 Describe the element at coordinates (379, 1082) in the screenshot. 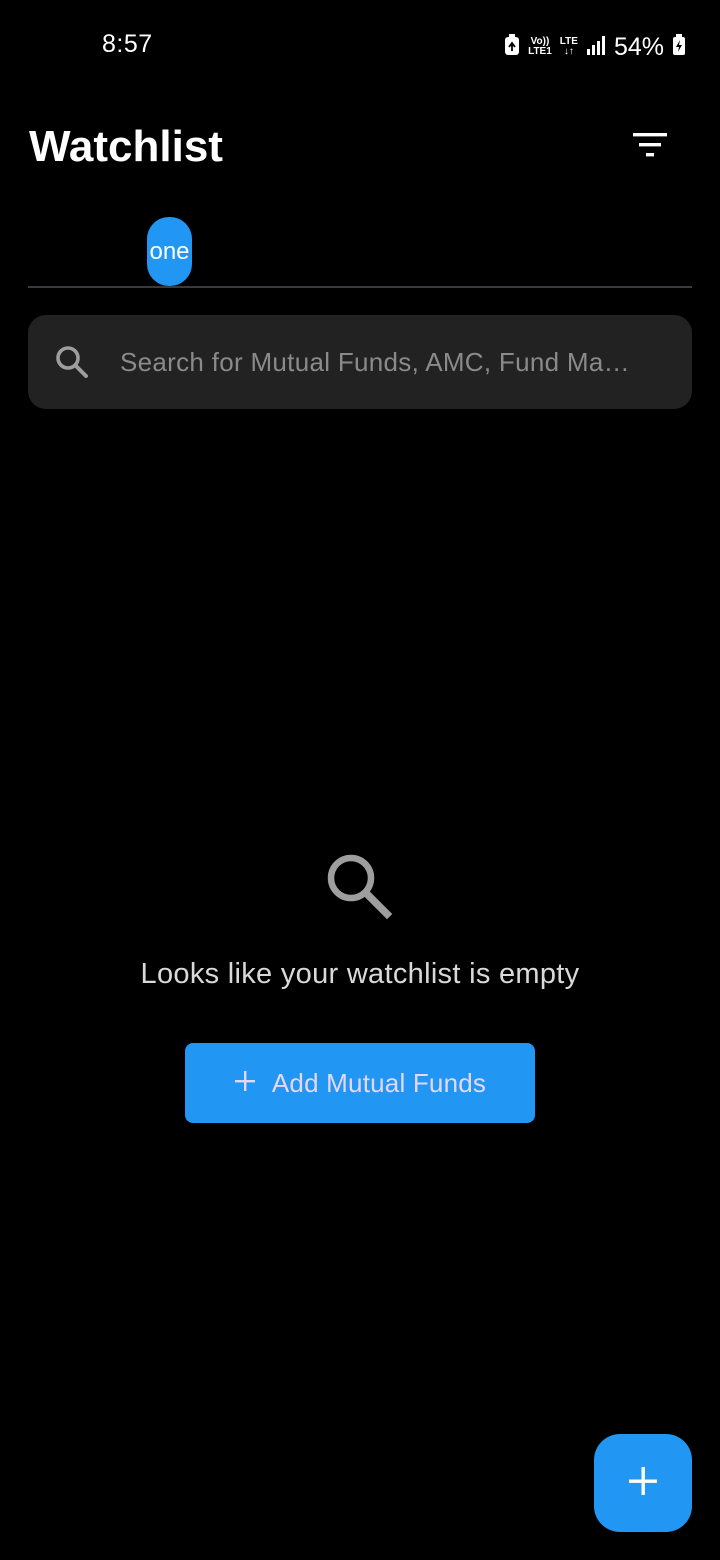

I see `add-mutual-funds-label: Add Mutual Funds` at that location.